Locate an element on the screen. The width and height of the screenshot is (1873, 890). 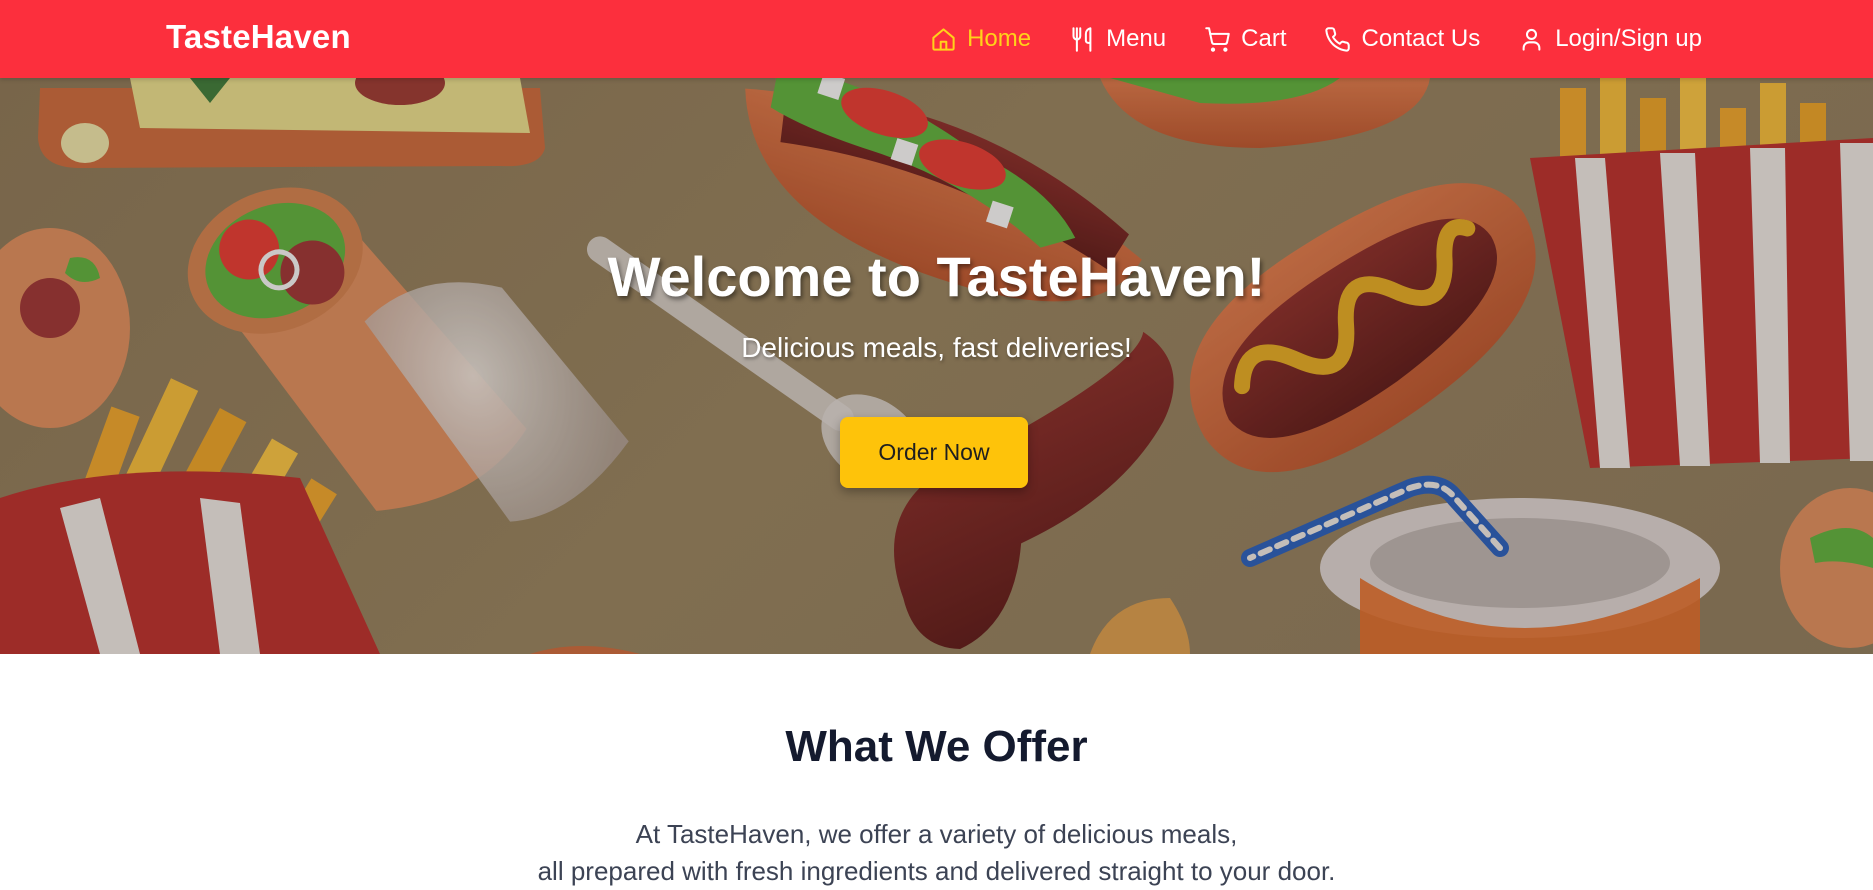
hero-title: Welcome to TasteHaven! is located at coordinates (936, 276).